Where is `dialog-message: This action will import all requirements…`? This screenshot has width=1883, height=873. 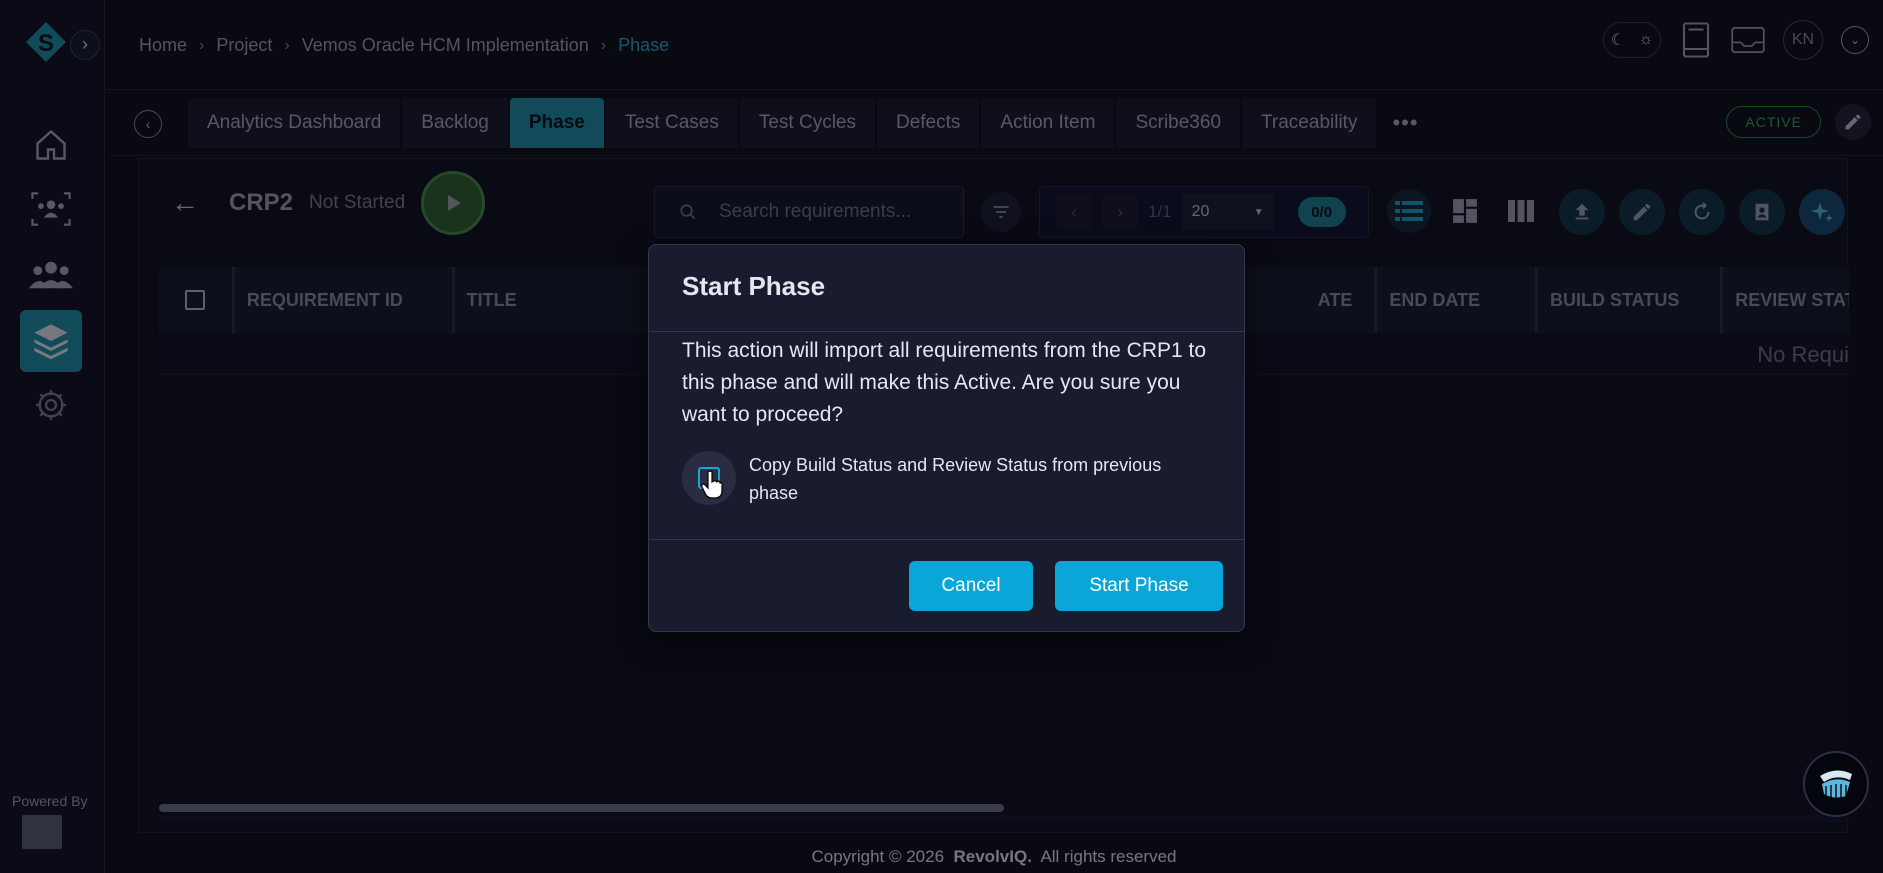 dialog-message: This action will import all requirements… is located at coordinates (944, 382).